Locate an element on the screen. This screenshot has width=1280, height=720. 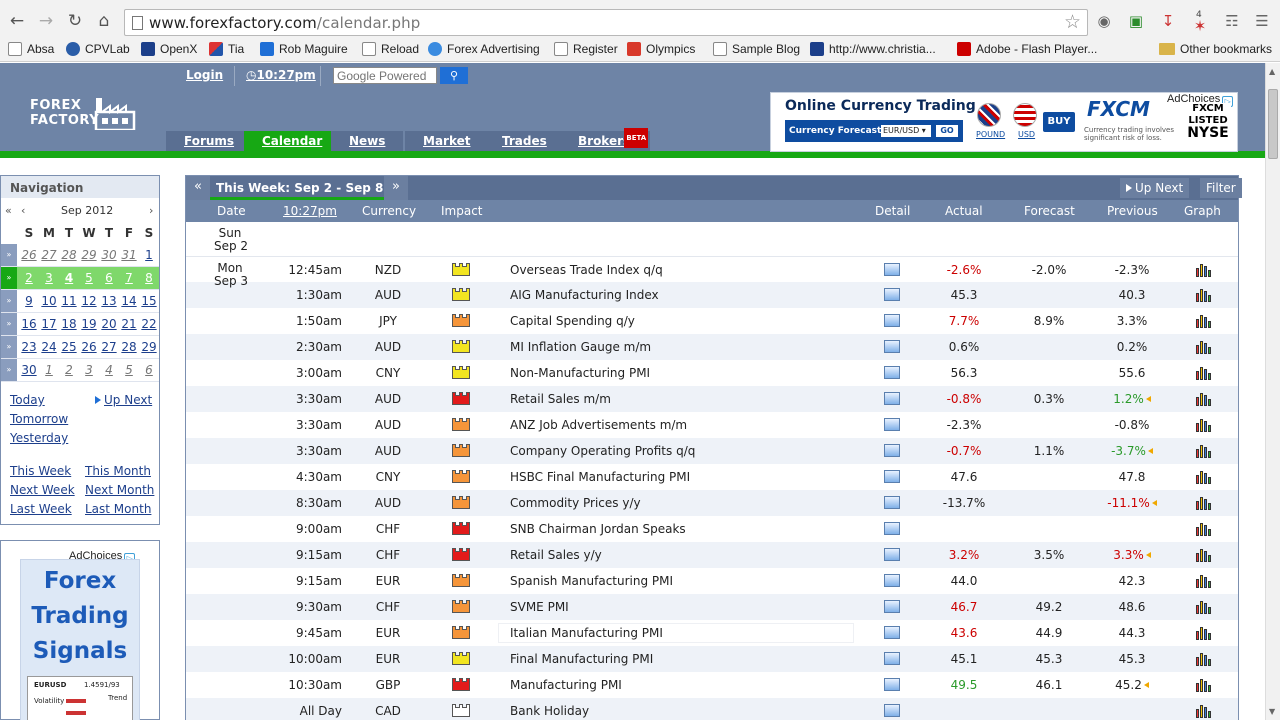
calendar-day: 18 is located at coordinates (69, 324).